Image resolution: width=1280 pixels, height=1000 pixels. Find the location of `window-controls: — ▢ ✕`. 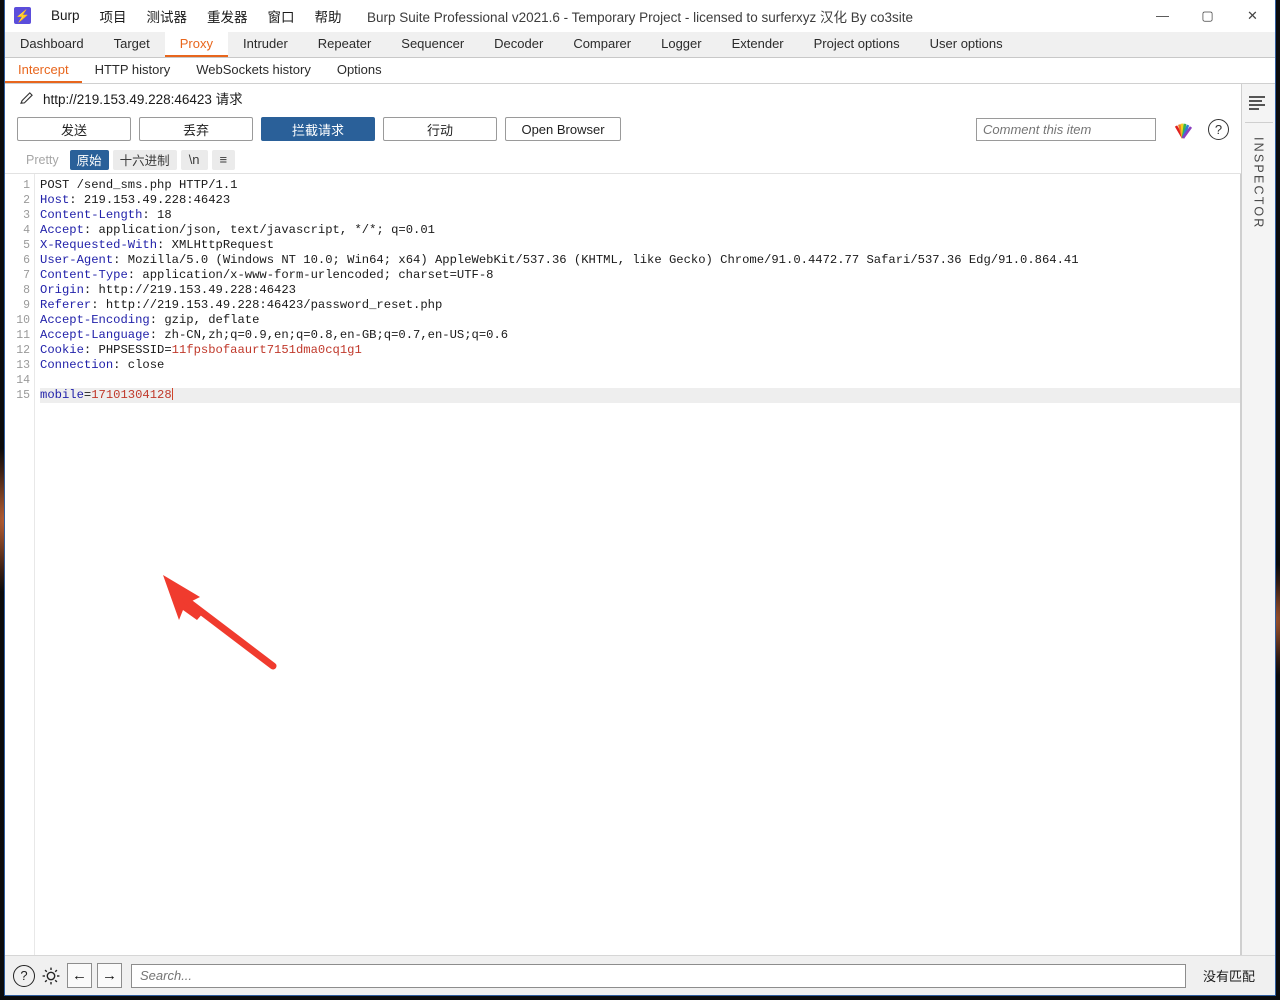

window-controls: — ▢ ✕ is located at coordinates (1207, 16).